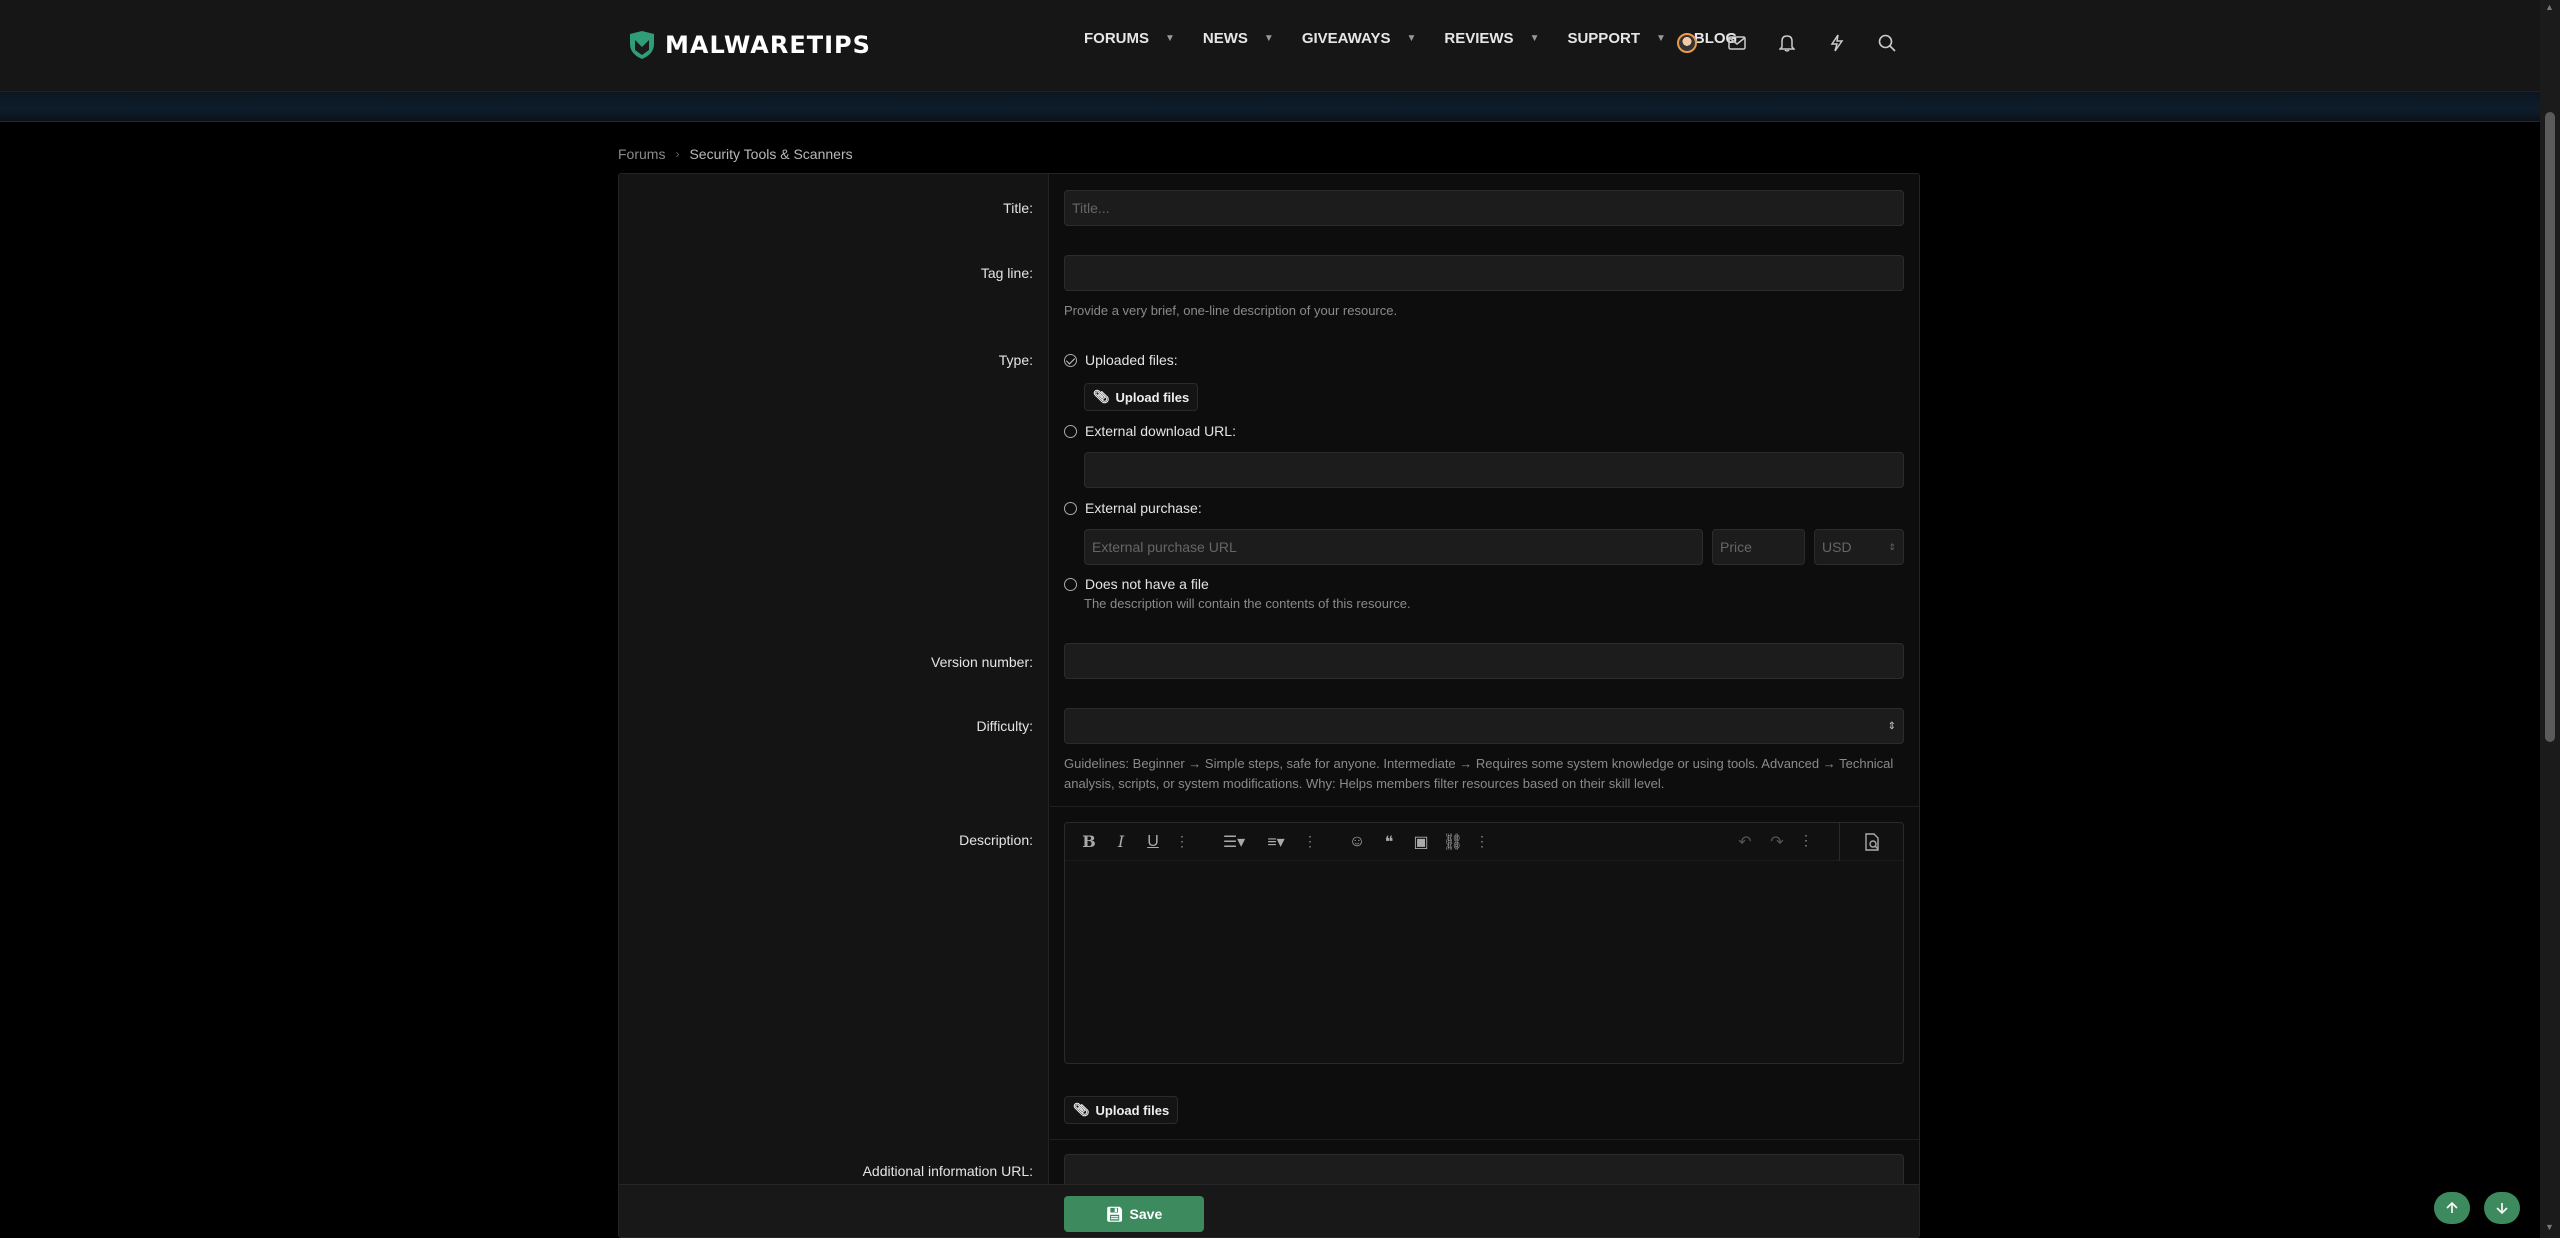  I want to click on nav-reviews: REVIEWS ▼, so click(1491, 38).